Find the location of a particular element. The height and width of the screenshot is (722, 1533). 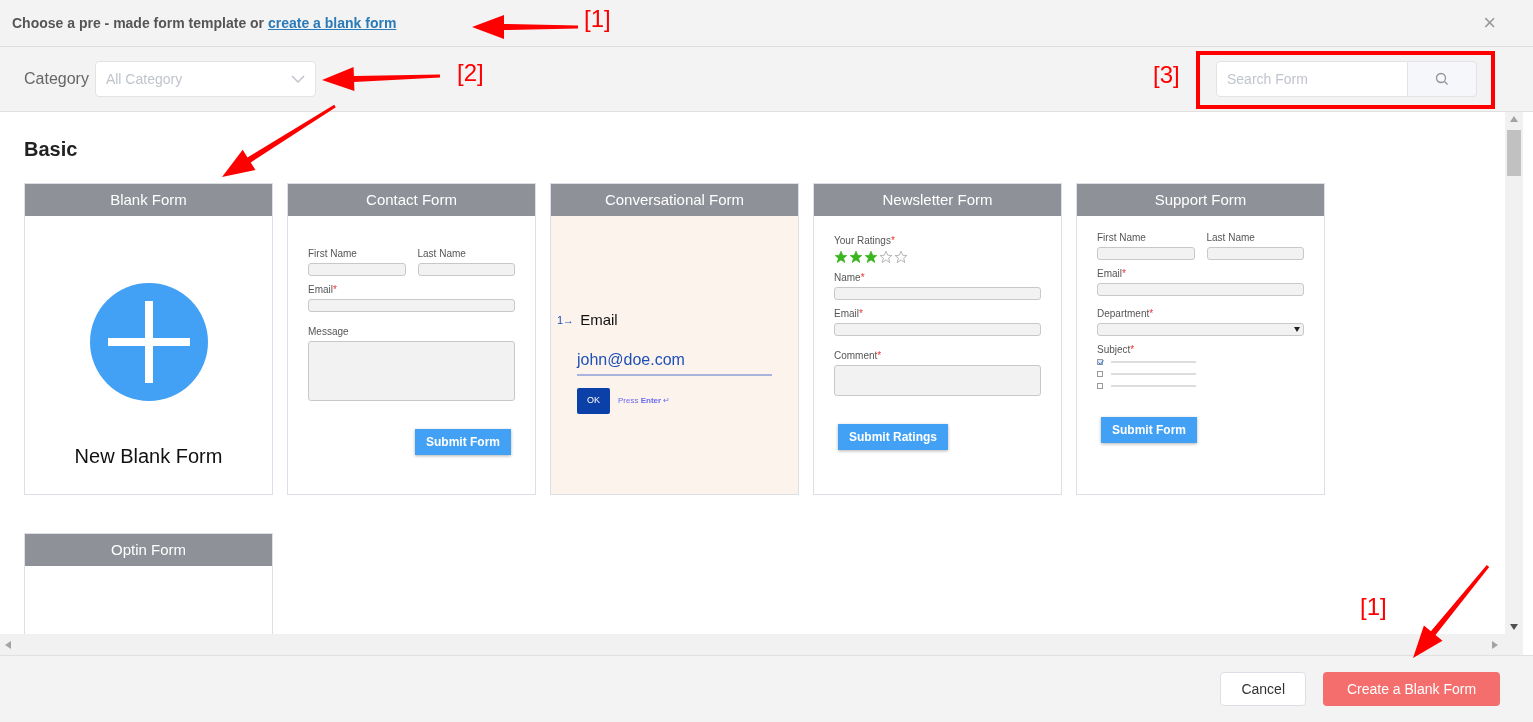

horizontal-scrollbar is located at coordinates (761, 644).